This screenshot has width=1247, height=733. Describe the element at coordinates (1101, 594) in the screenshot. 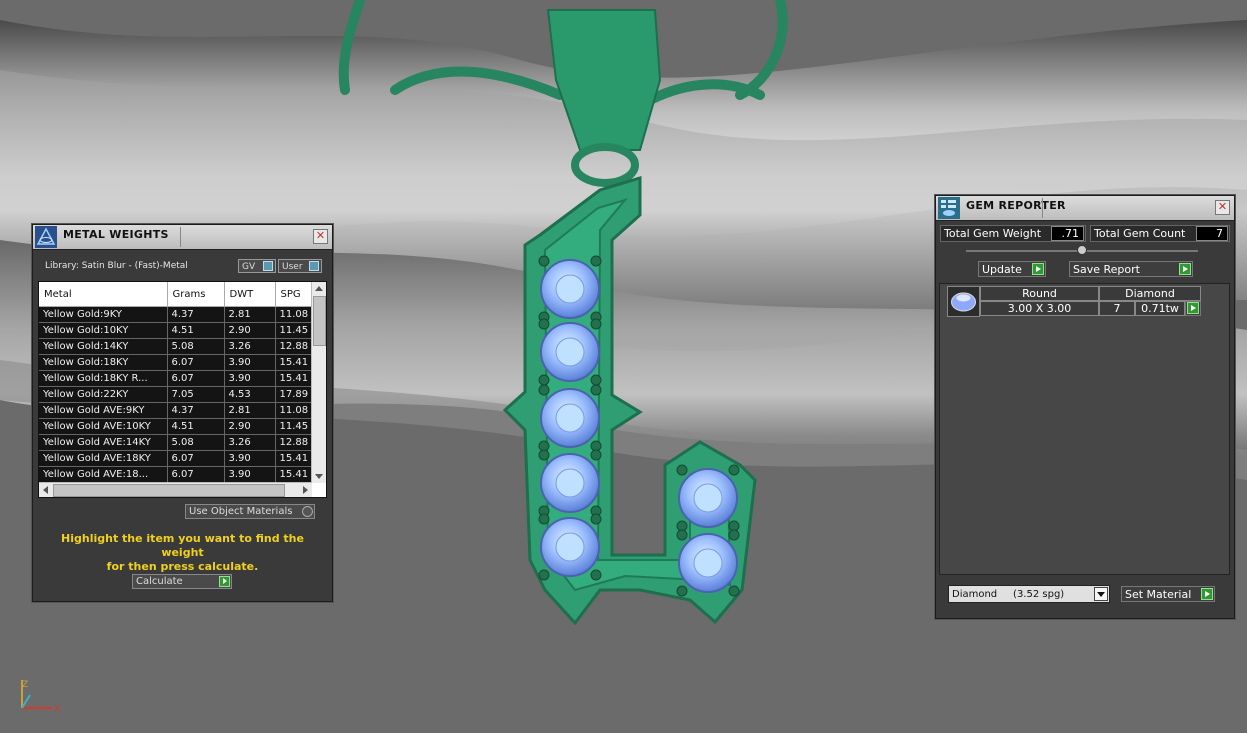

I see `chevron-down-icon` at that location.